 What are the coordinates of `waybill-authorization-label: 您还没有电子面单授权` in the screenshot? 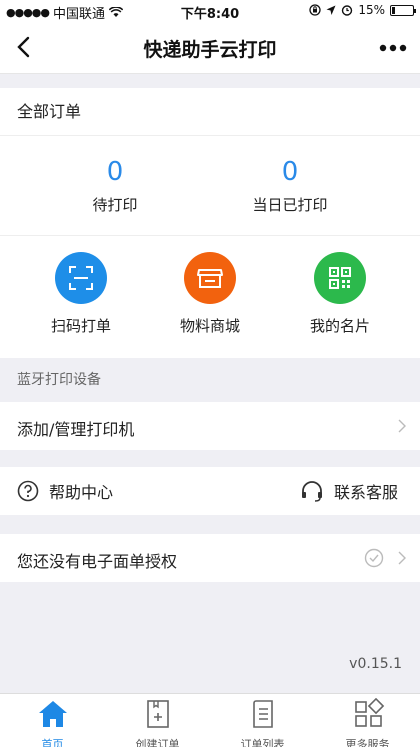 It's located at (97, 561).